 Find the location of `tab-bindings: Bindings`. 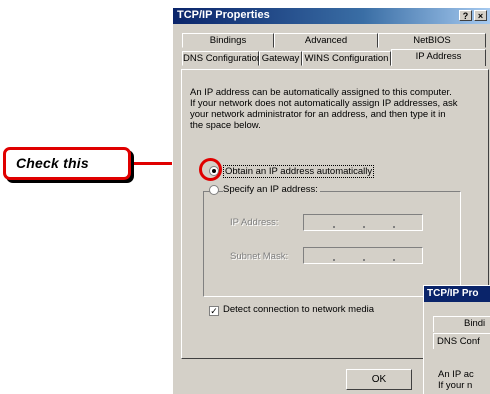

tab-bindings: Bindings is located at coordinates (228, 40).